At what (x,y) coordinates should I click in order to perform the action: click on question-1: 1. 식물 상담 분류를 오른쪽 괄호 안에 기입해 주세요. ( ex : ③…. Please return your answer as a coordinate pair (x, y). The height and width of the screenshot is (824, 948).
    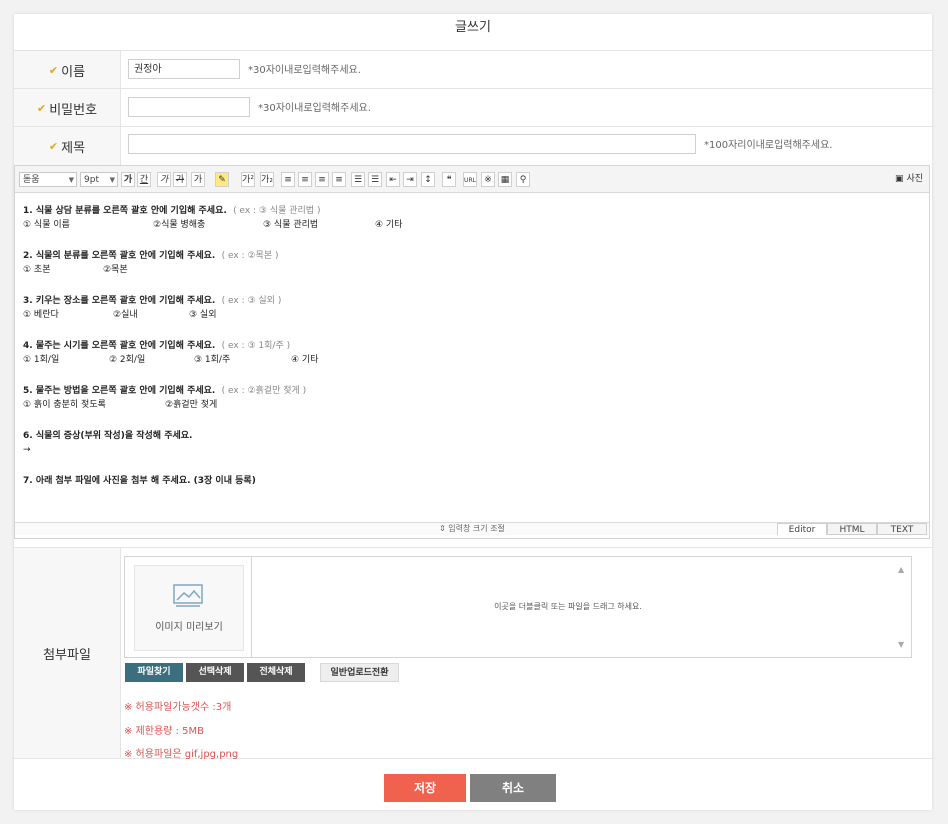
    Looking at the image, I should click on (172, 211).